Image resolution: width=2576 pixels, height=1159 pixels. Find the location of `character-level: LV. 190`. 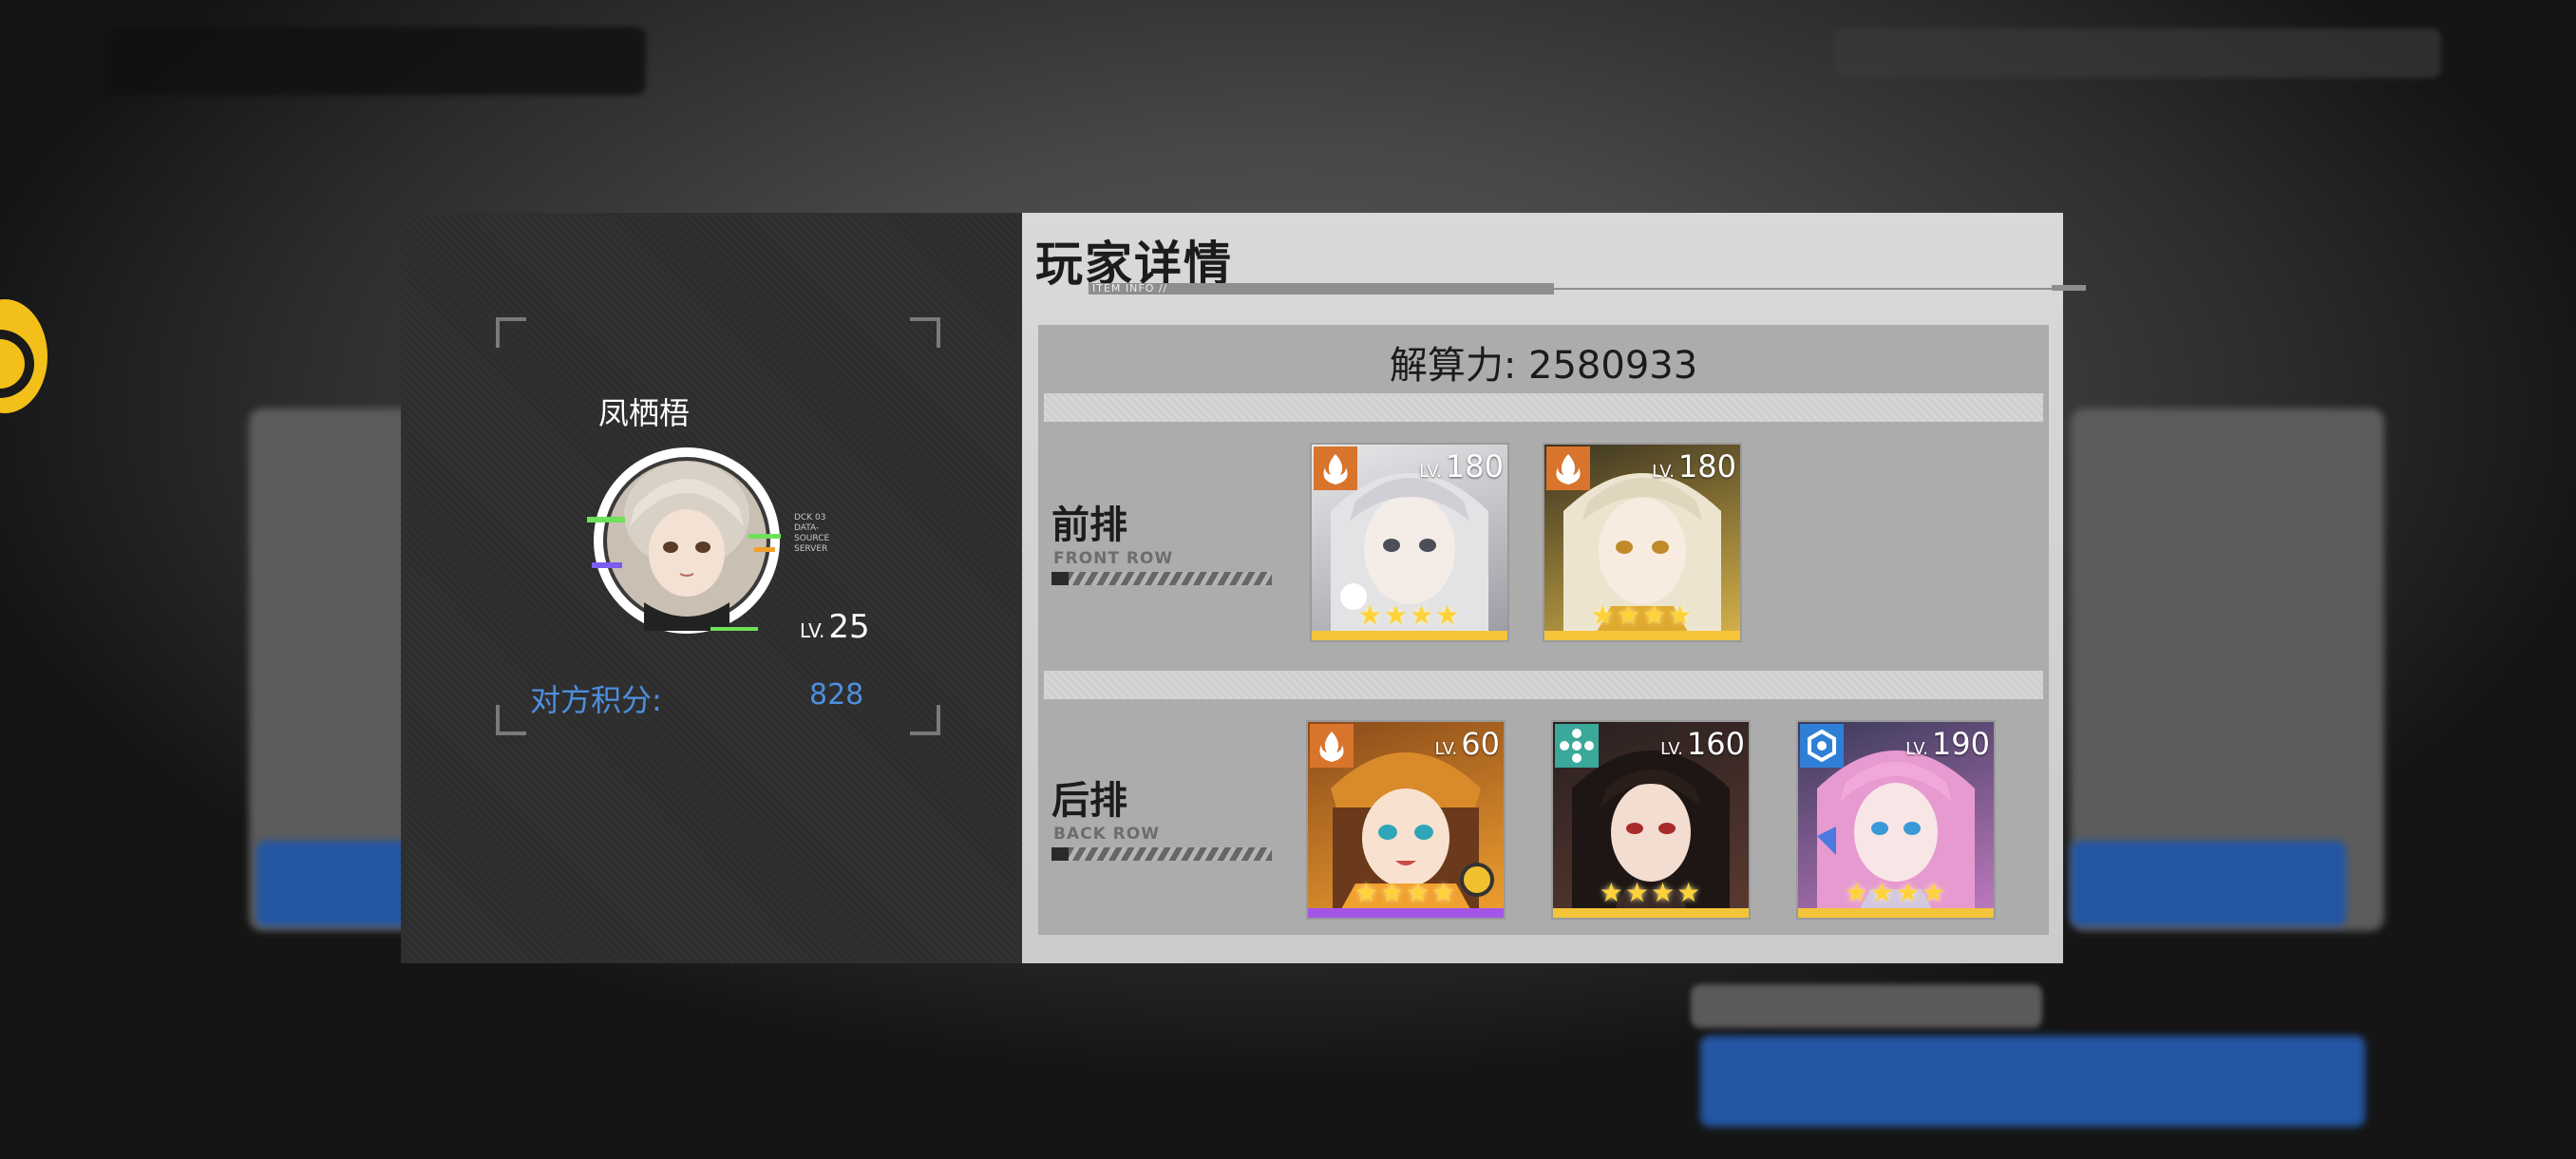

character-level: LV. 190 is located at coordinates (1948, 744).